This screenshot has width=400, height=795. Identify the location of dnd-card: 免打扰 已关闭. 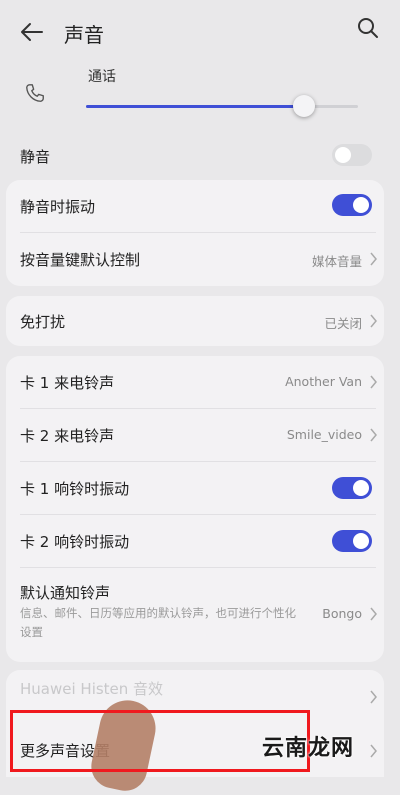
(195, 321).